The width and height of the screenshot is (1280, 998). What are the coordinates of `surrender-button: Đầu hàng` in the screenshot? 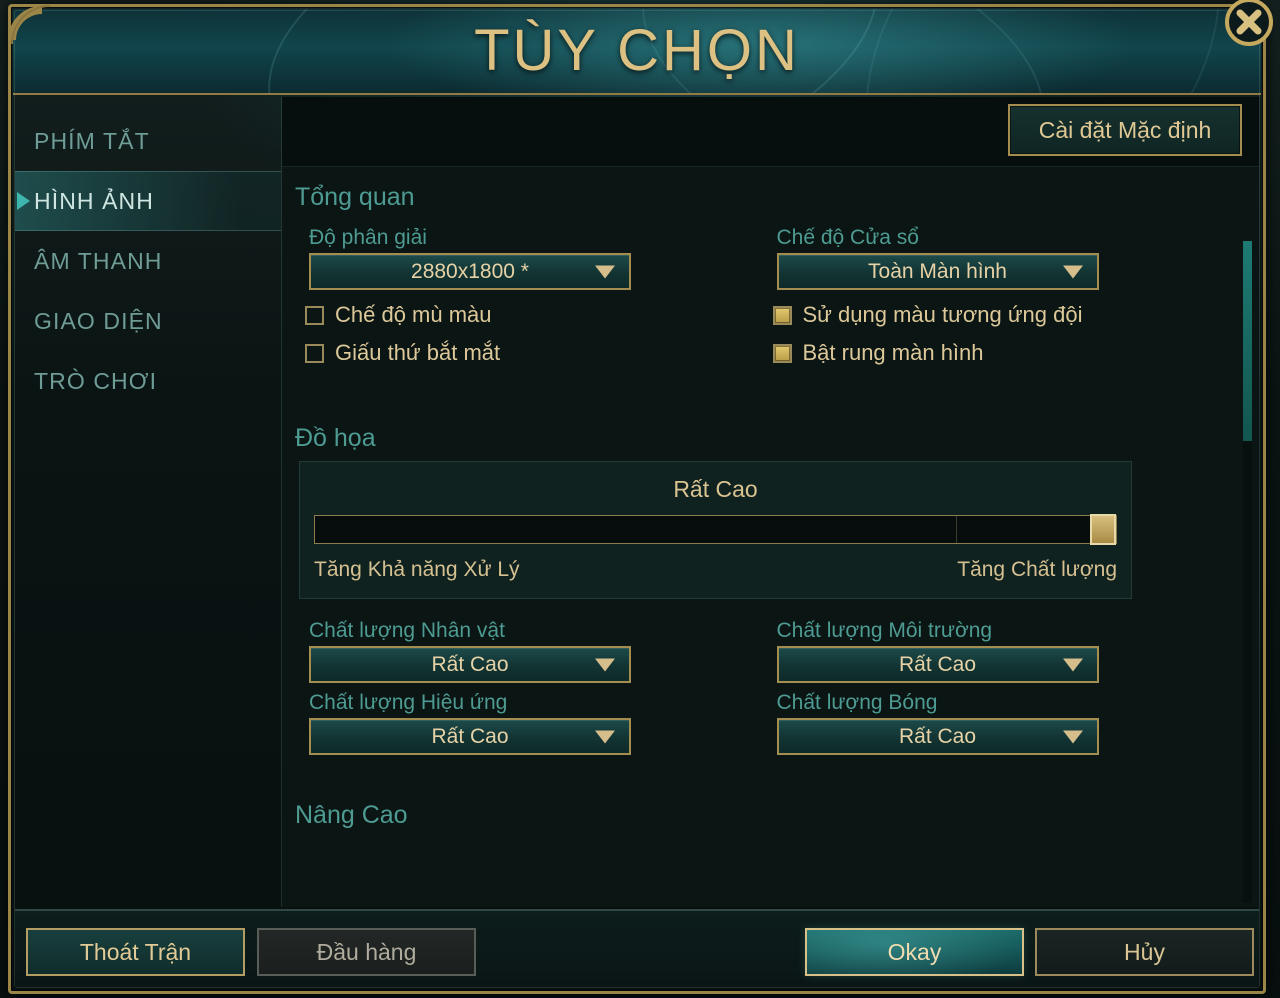 It's located at (366, 952).